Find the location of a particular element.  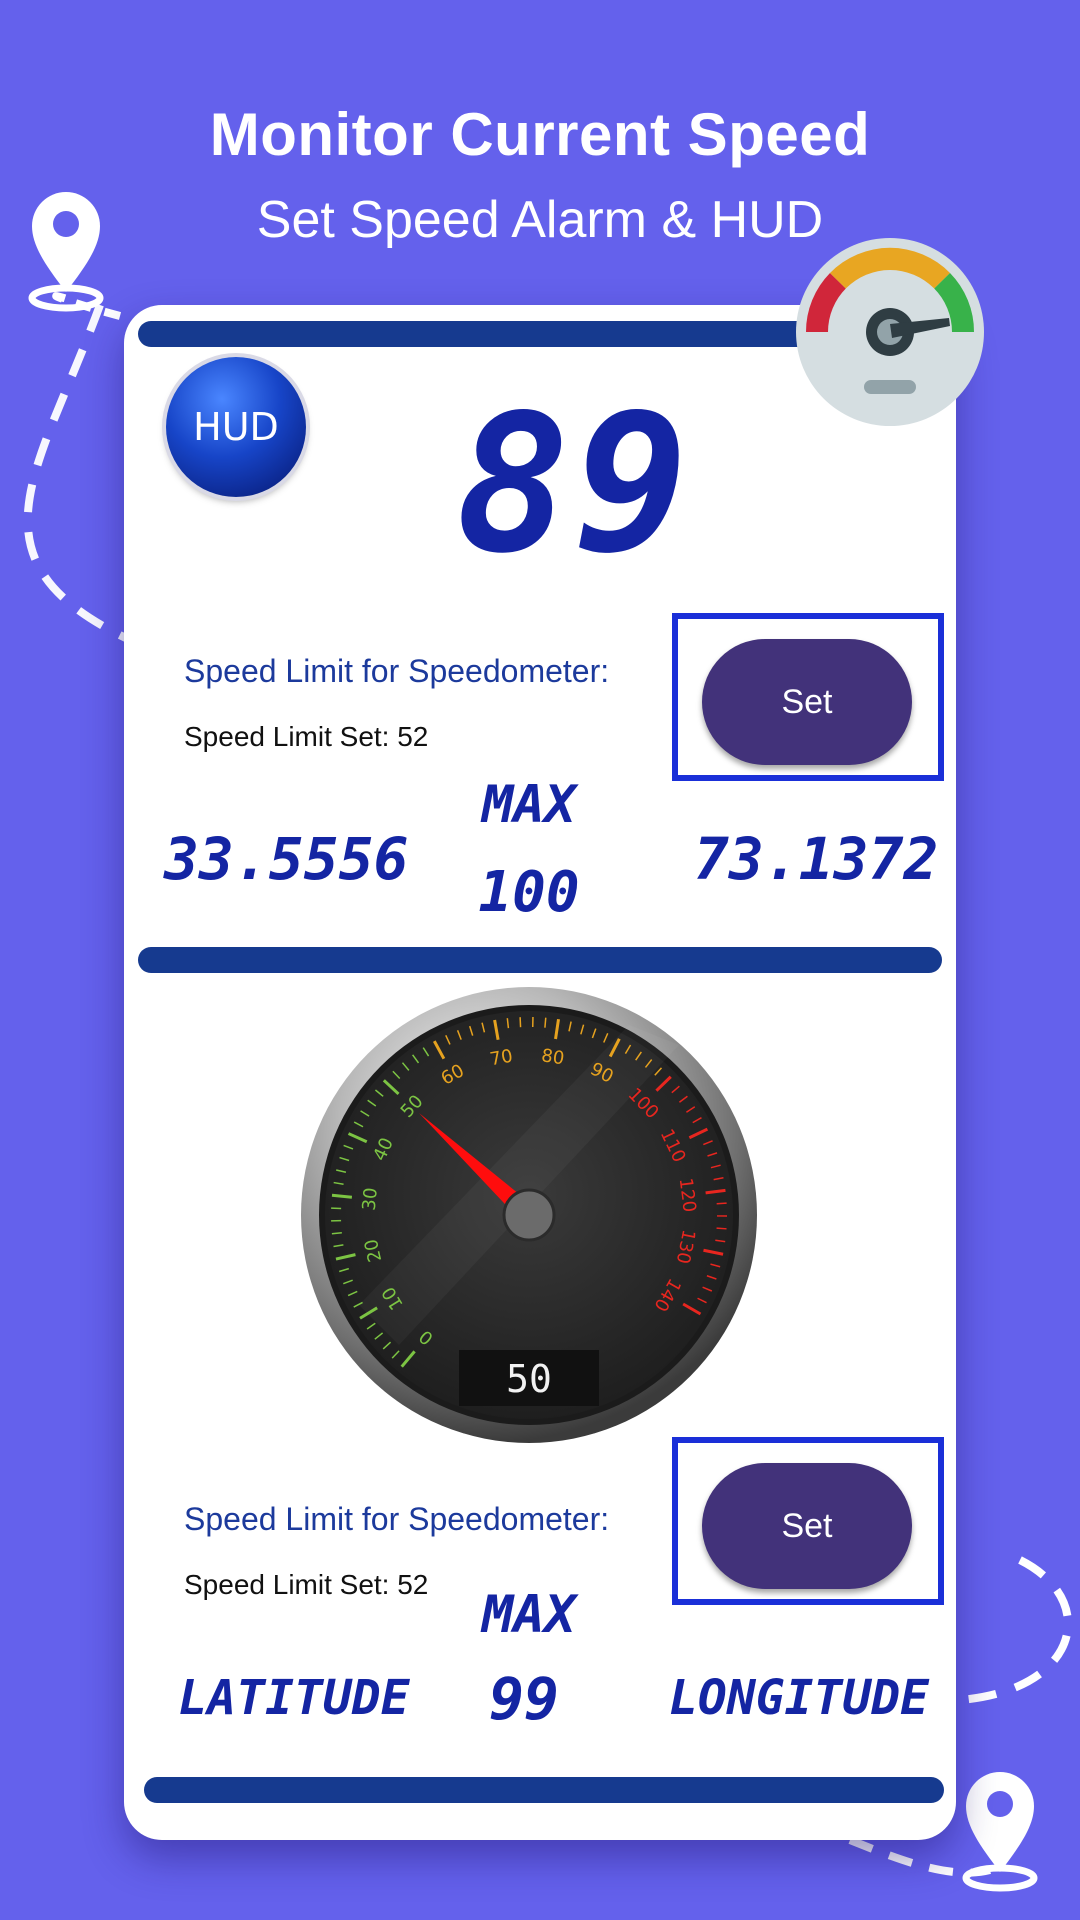

max-label-2: MAX is located at coordinates (529, 1615).